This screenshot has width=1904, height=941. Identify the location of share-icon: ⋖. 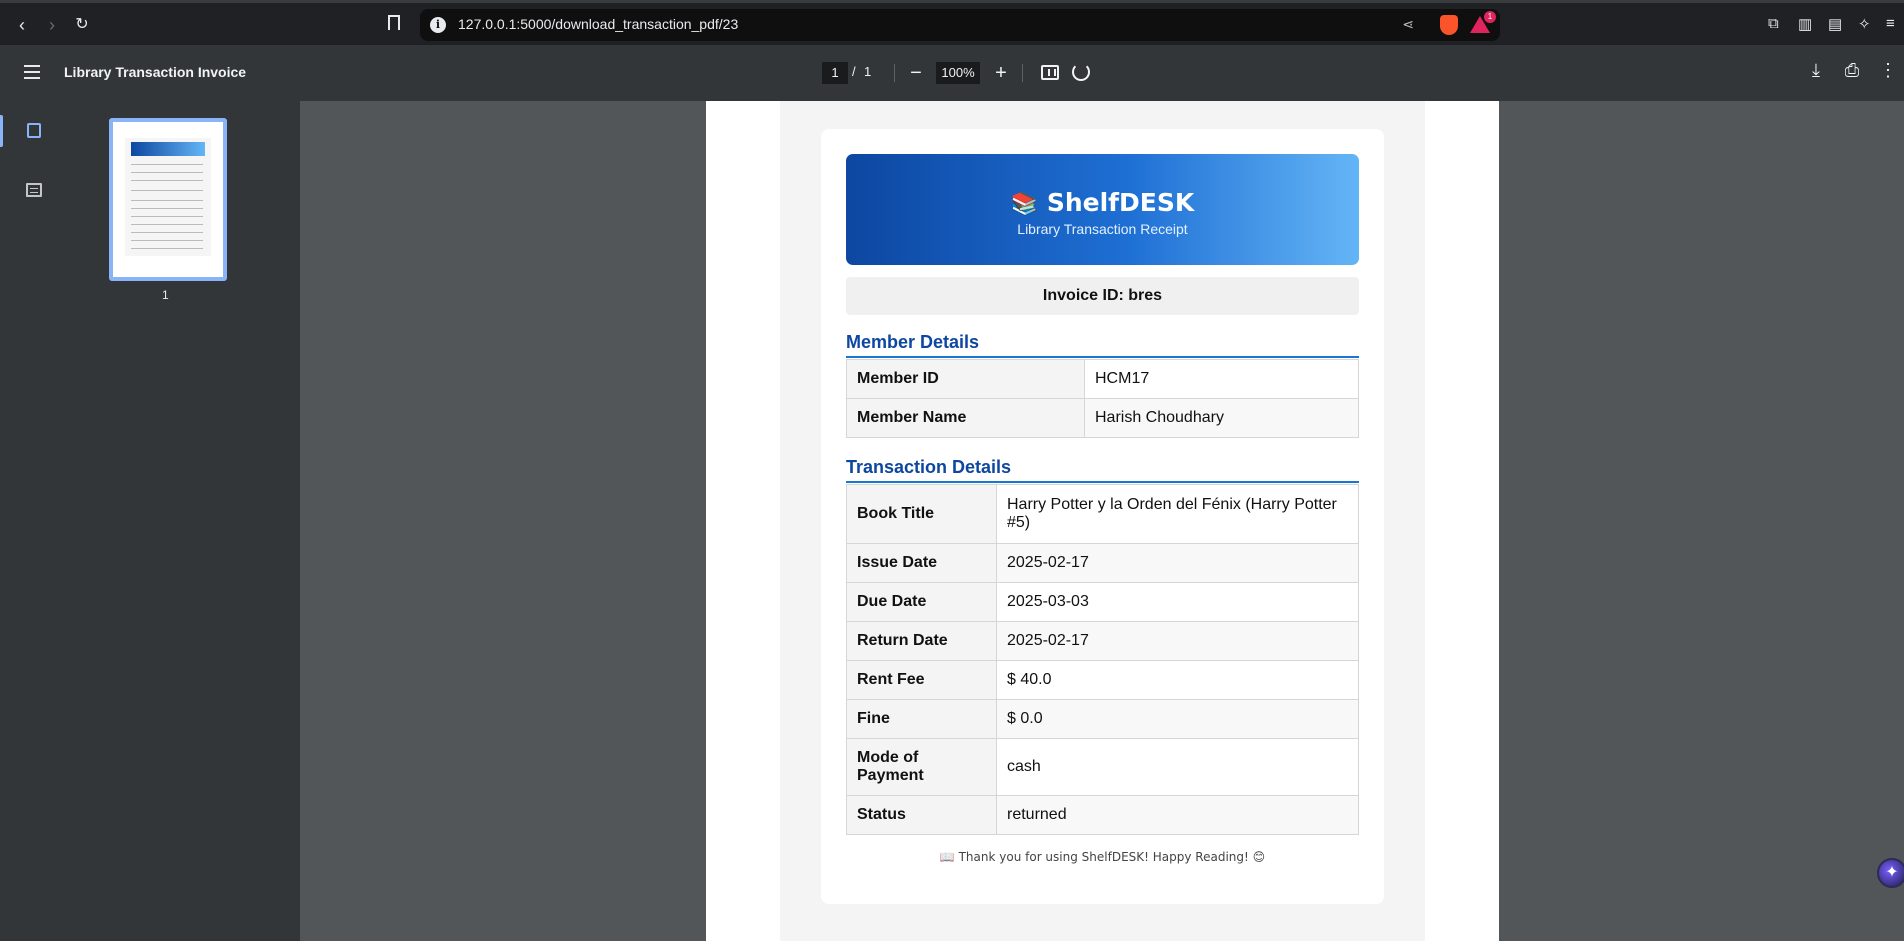
(1408, 24).